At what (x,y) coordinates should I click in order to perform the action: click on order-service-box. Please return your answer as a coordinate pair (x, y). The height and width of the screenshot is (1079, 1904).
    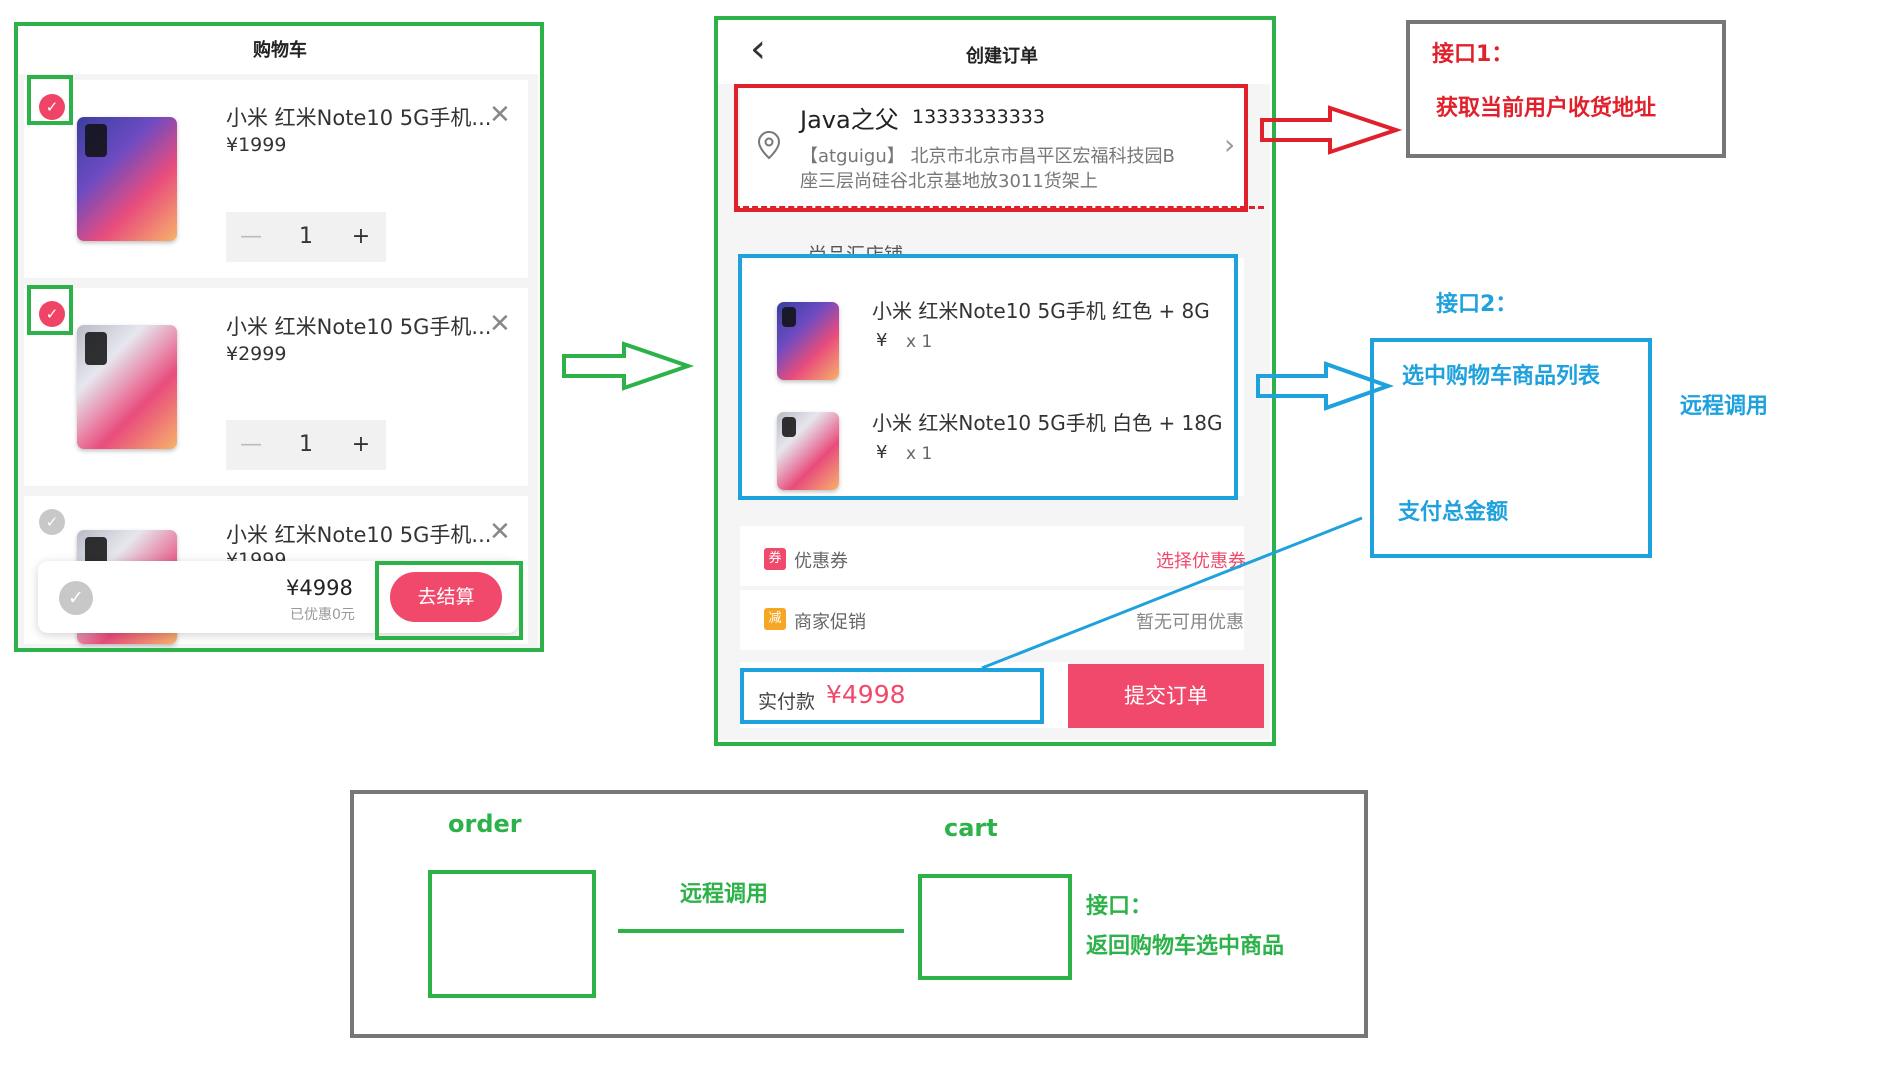
    Looking at the image, I should click on (512, 934).